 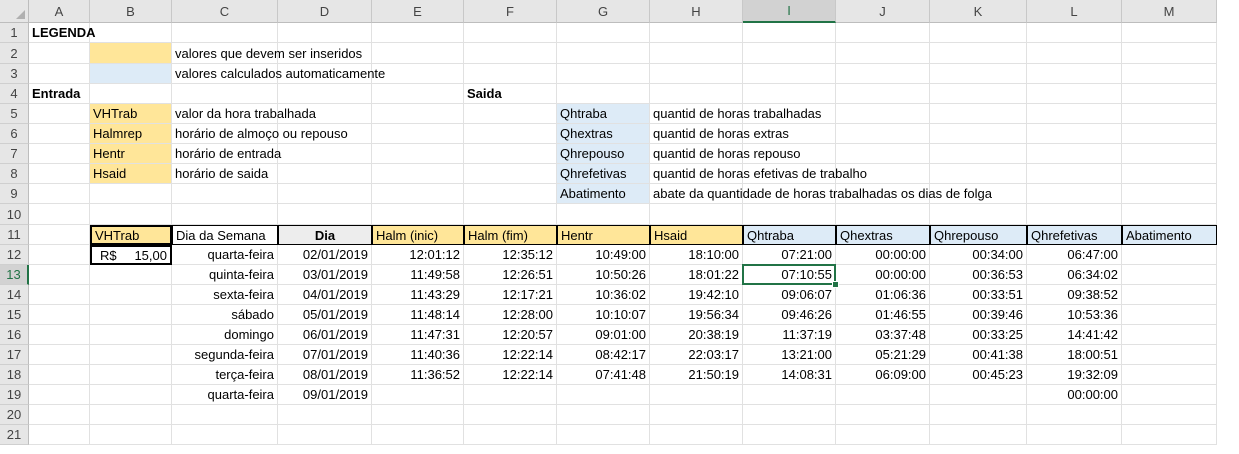 I want to click on extra-hours-cell: 03:37:48, so click(x=883, y=335).